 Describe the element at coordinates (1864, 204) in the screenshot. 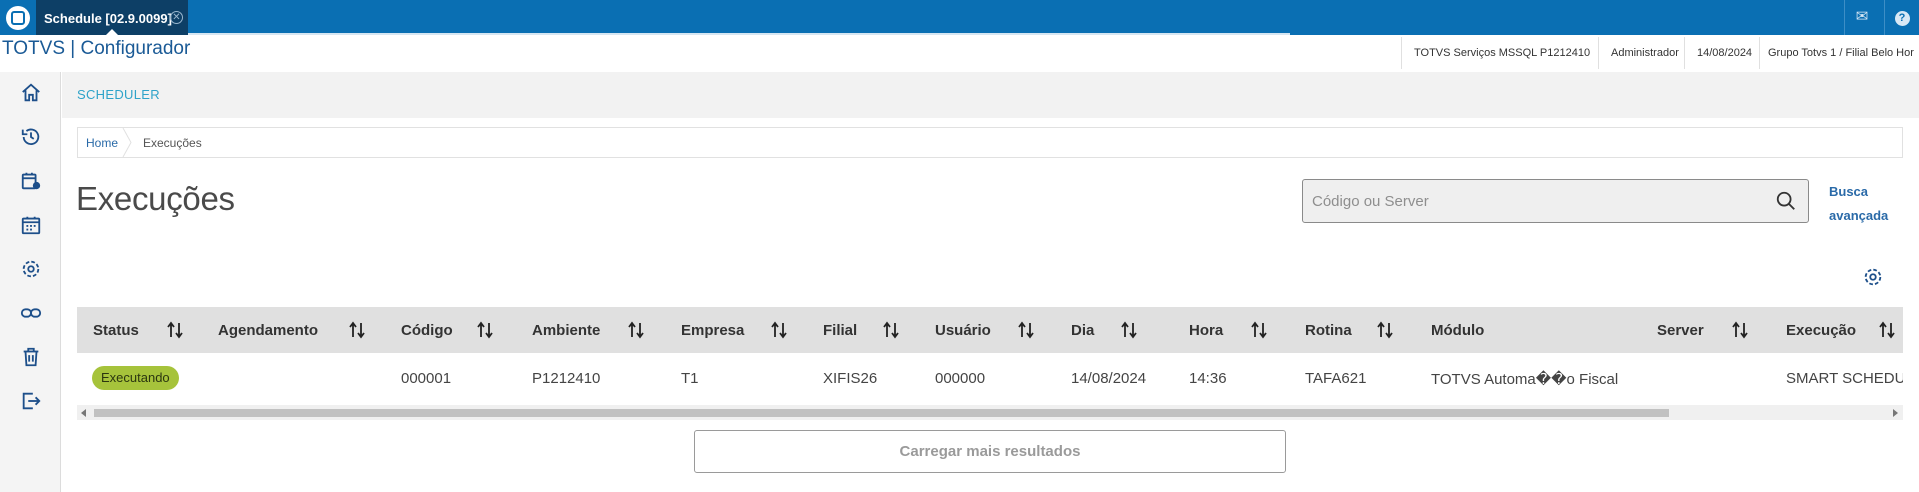

I see `advanced-search-link: Busca avançada` at that location.